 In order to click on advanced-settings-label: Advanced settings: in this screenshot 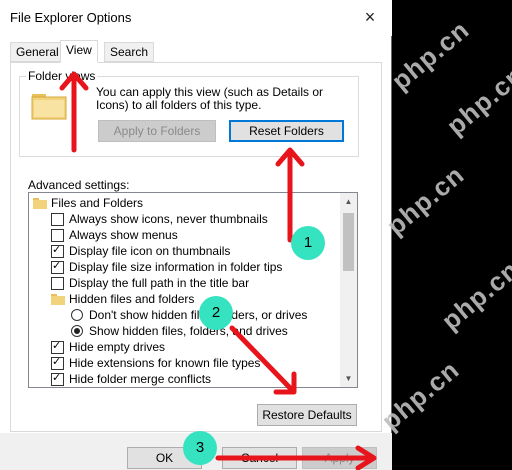, I will do `click(79, 185)`.